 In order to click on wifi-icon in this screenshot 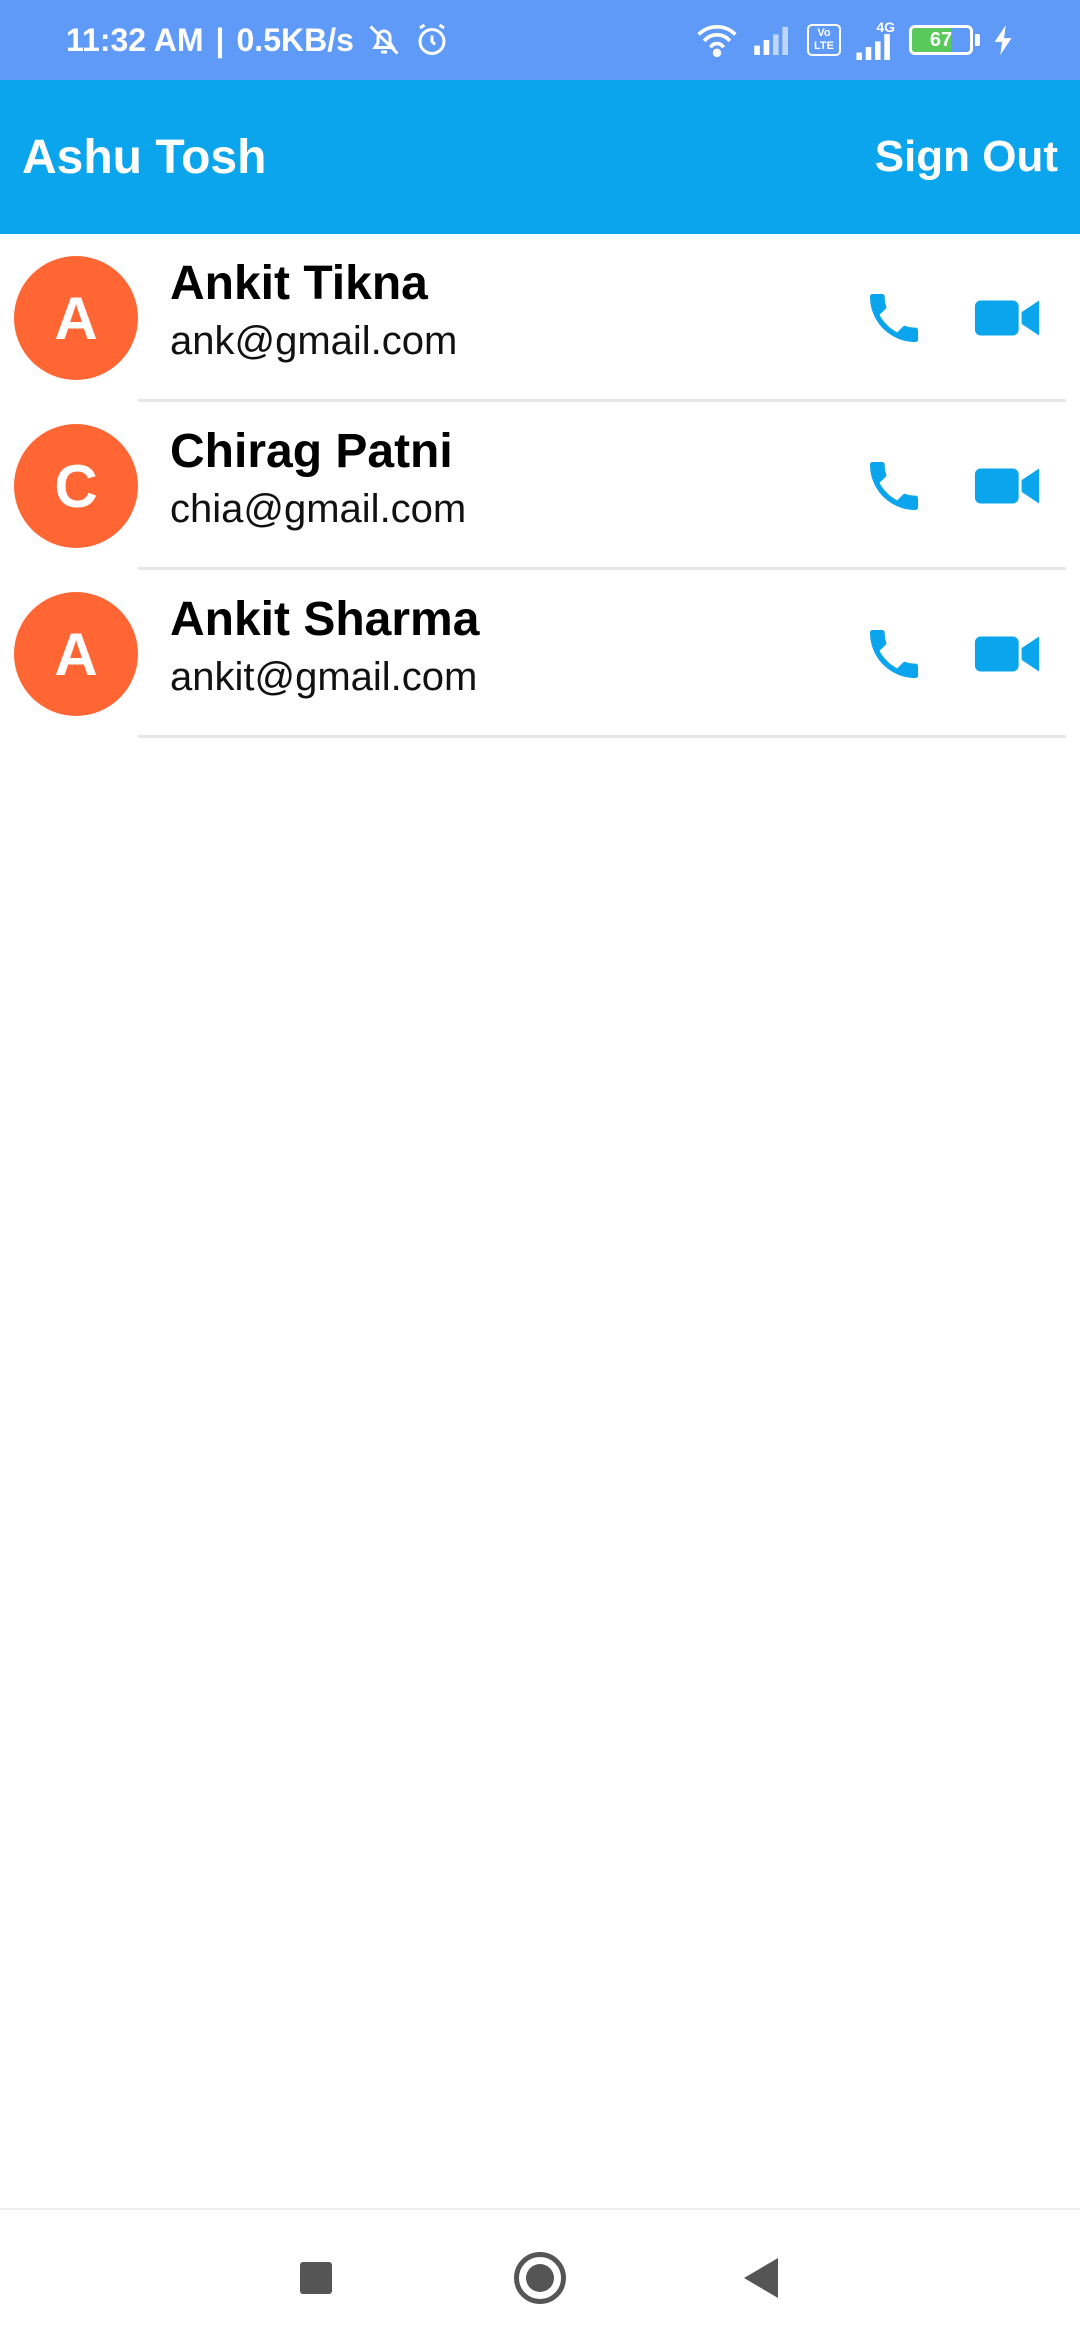, I will do `click(717, 40)`.